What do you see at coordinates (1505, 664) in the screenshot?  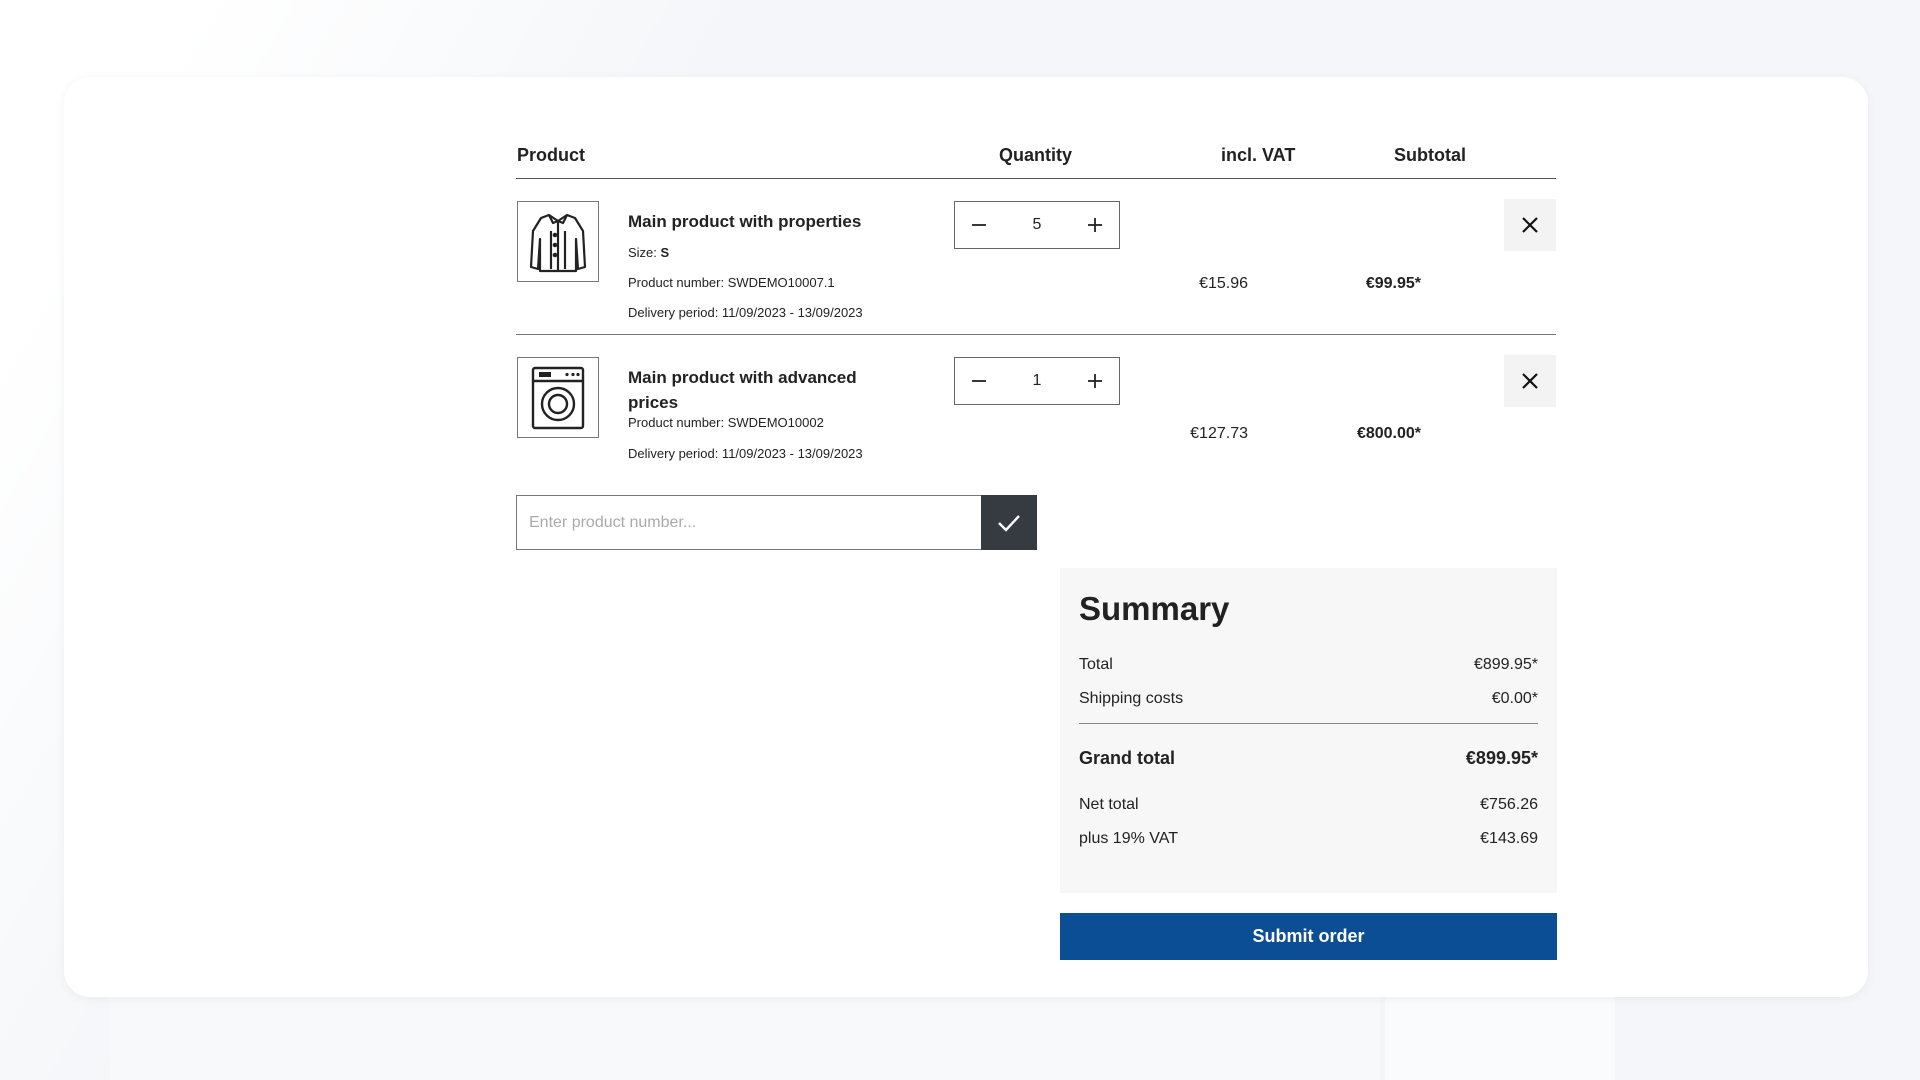 I see `total-value: €899.95*` at bounding box center [1505, 664].